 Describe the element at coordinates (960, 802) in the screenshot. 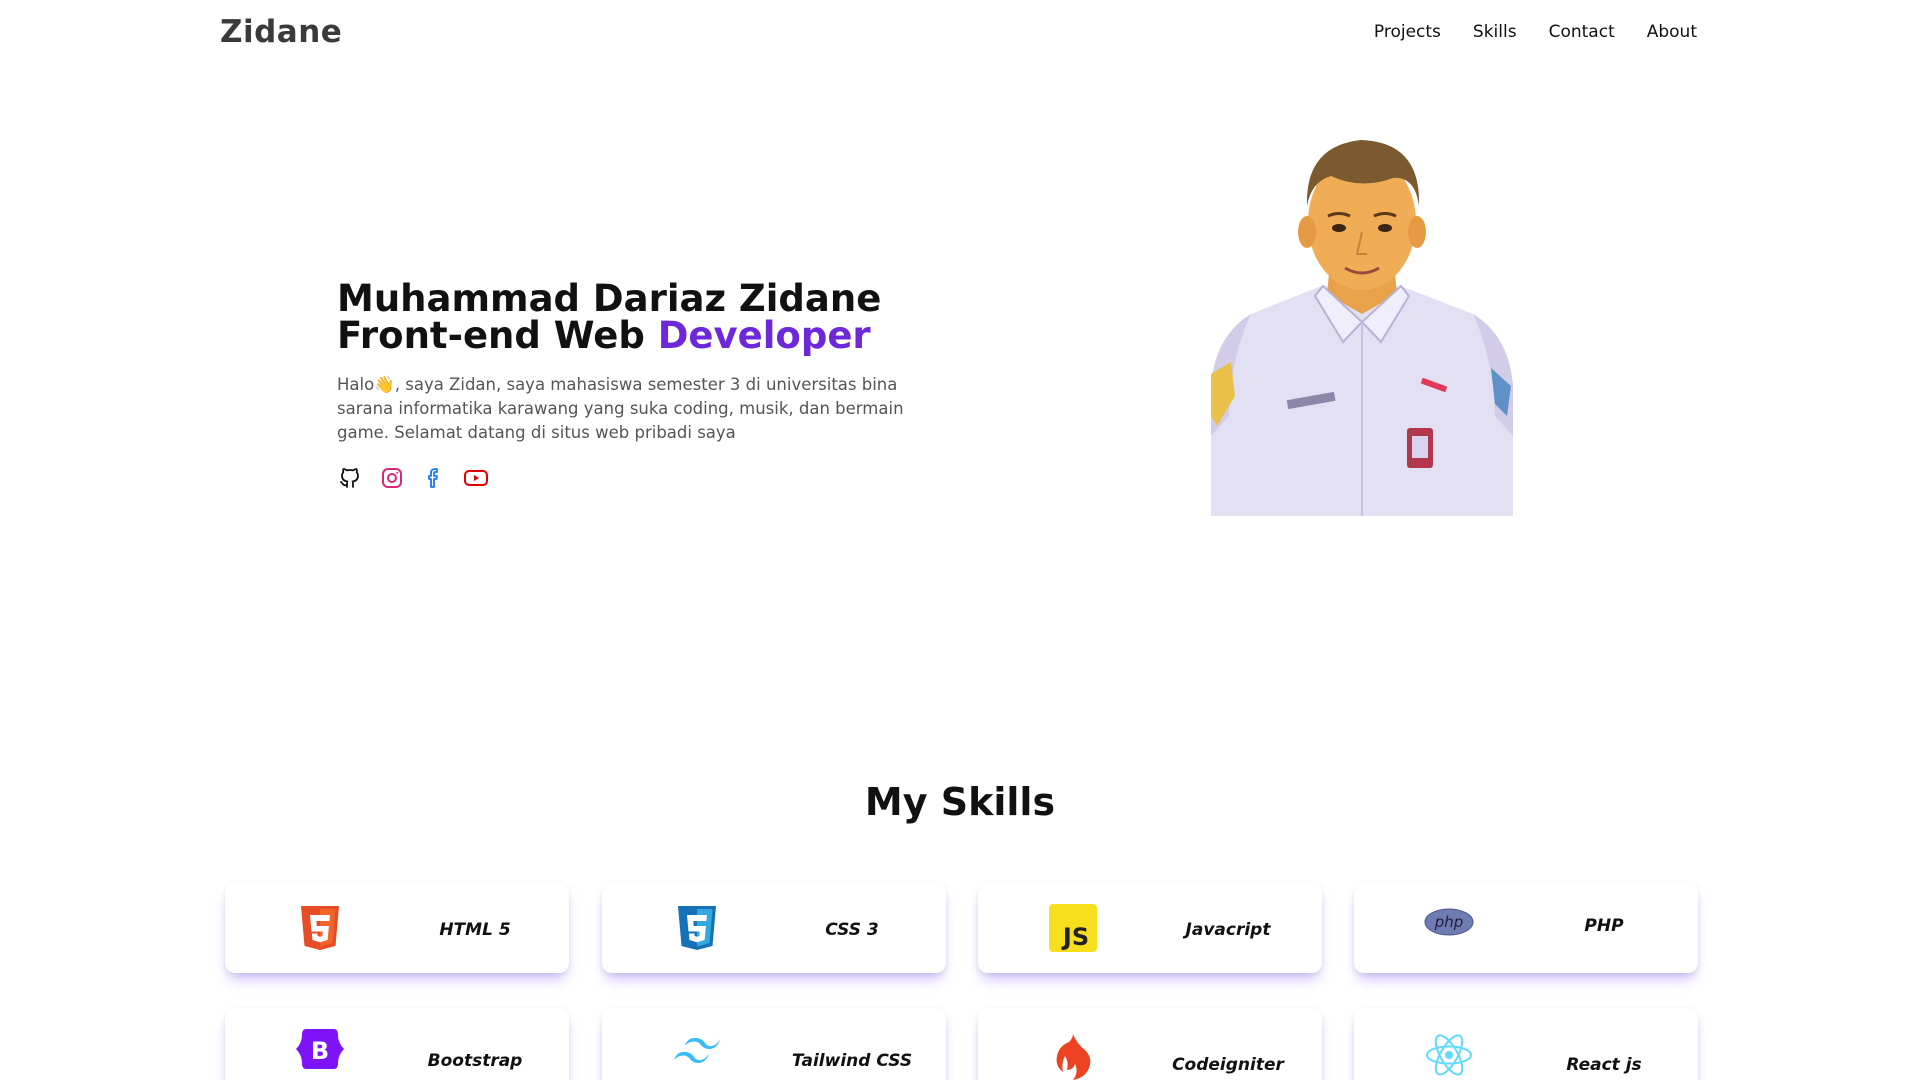

I see `skills-title: My Skills` at that location.